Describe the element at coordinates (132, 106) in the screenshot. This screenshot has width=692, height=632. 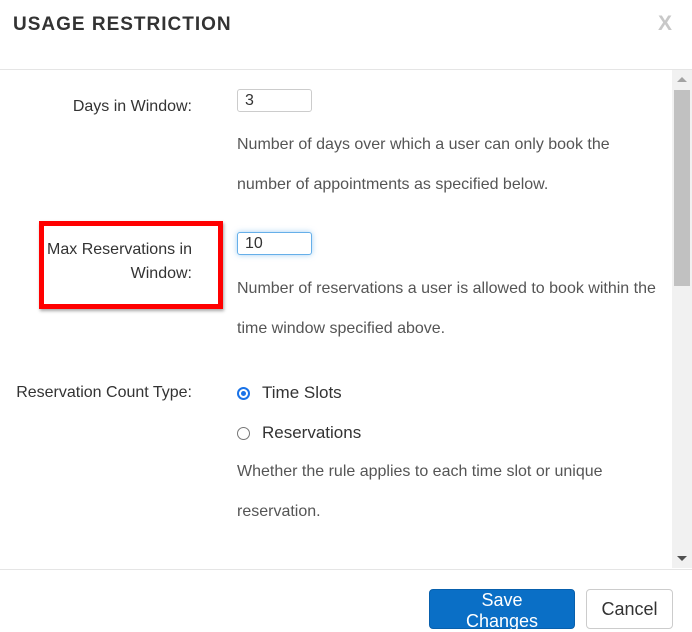
I see `days-in-window-label: Days in Window:` at that location.